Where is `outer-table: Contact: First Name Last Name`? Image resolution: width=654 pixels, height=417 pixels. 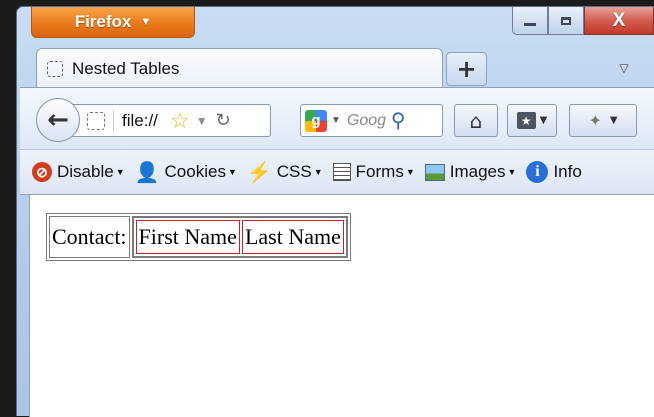
outer-table: Contact: First Name Last Name is located at coordinates (198, 237).